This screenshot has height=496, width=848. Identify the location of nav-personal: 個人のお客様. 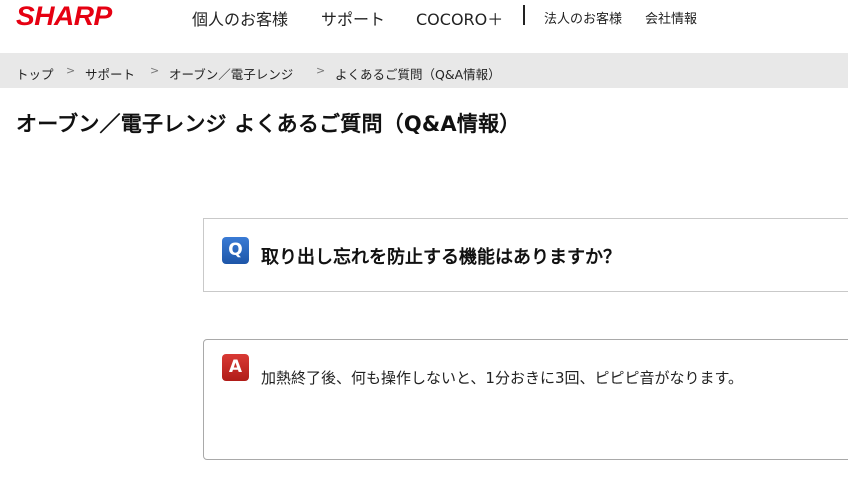
(240, 18).